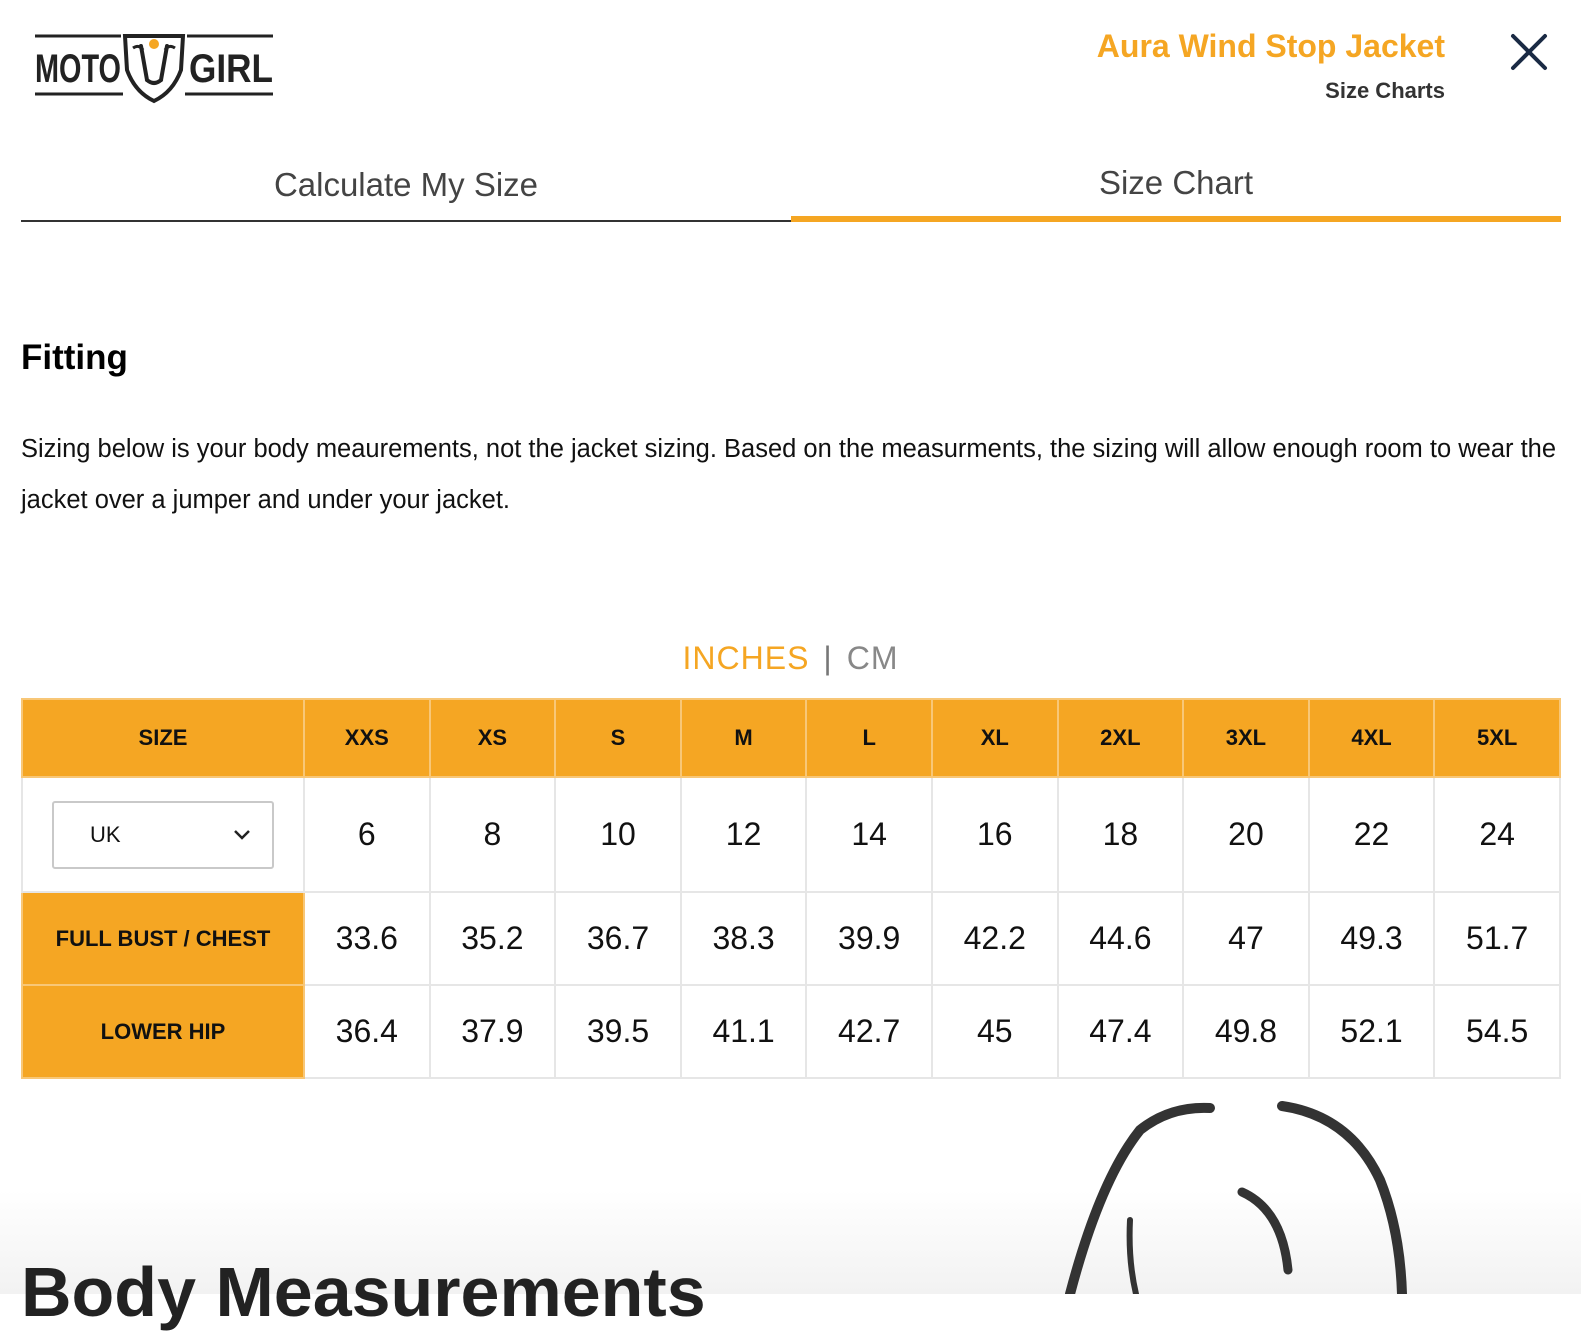  I want to click on size-header-cell: 4XL, so click(1371, 738).